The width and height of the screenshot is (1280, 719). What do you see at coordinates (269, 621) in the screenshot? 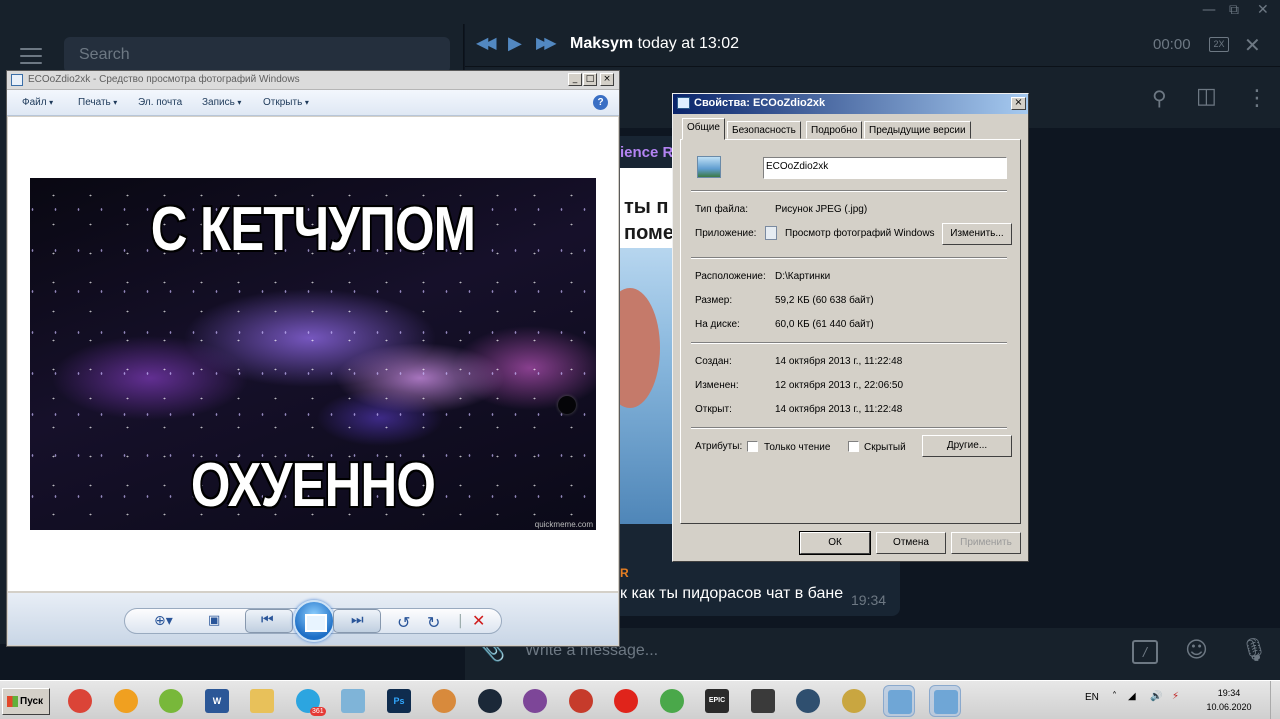
I see `previous-button: ⏮` at bounding box center [269, 621].